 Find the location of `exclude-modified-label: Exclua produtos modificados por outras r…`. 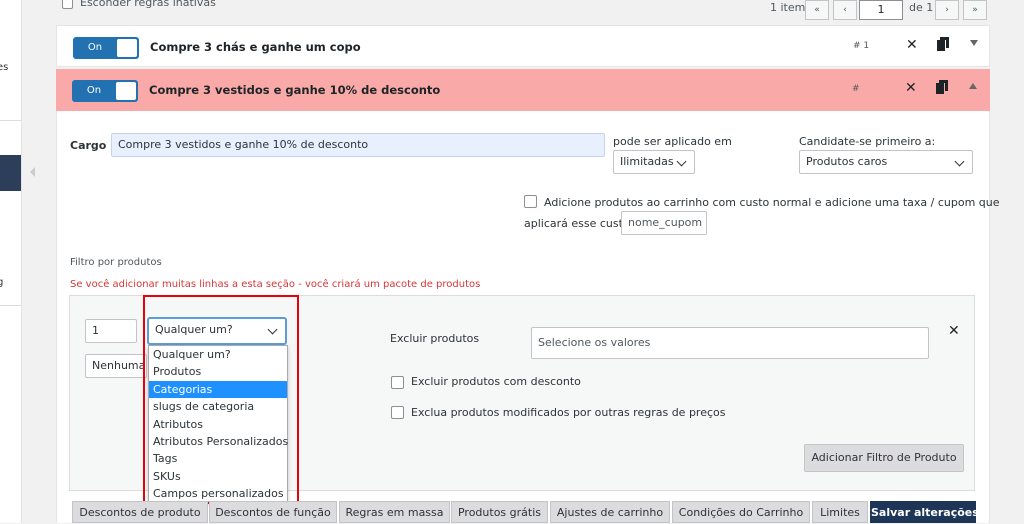

exclude-modified-label: Exclua produtos modificados por outras r… is located at coordinates (568, 412).